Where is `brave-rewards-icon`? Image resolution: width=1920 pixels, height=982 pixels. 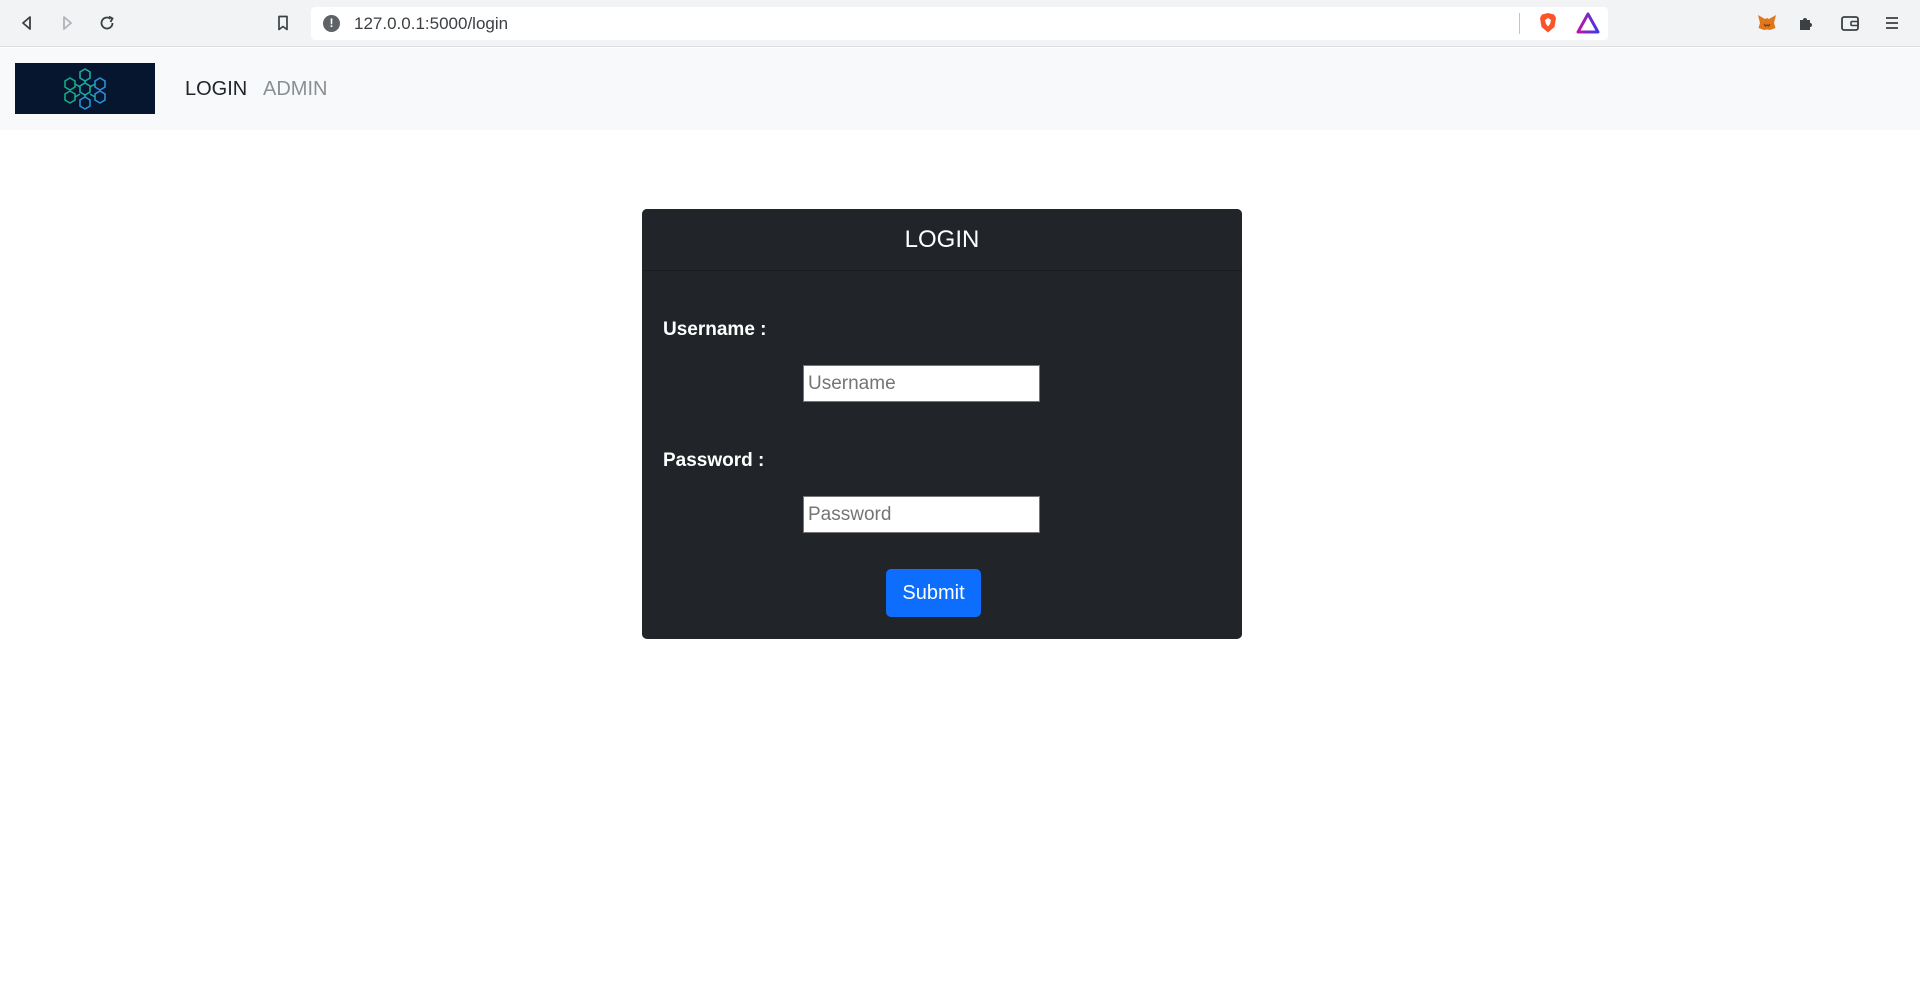
brave-rewards-icon is located at coordinates (1588, 23).